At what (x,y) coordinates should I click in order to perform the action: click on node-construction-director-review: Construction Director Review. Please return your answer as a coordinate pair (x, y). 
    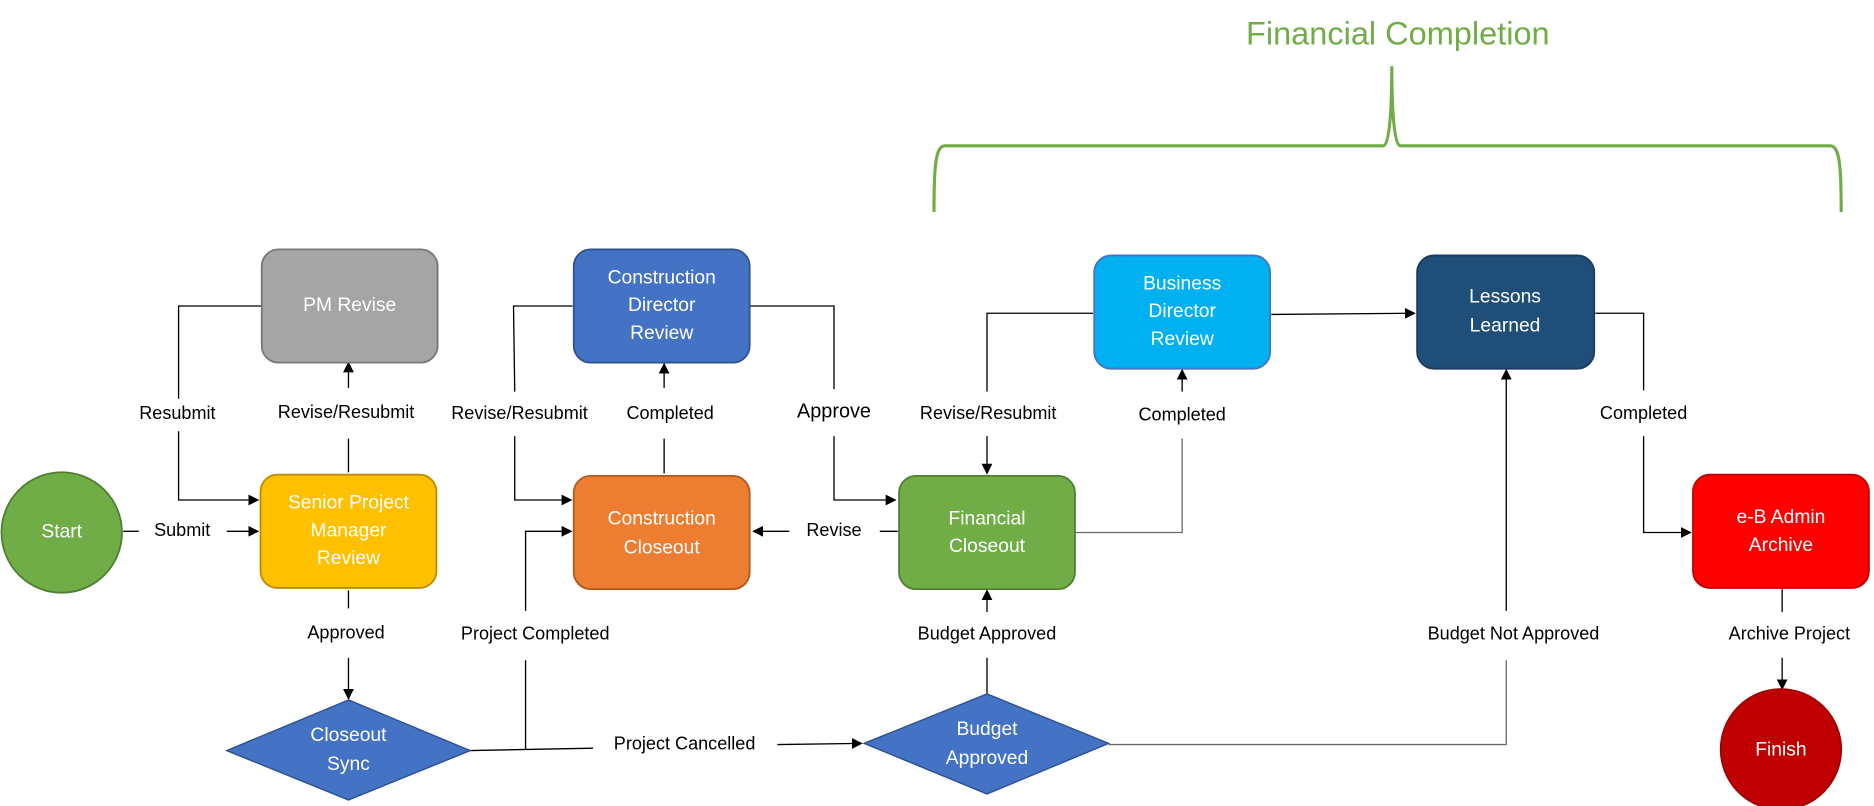
    Looking at the image, I should click on (661, 306).